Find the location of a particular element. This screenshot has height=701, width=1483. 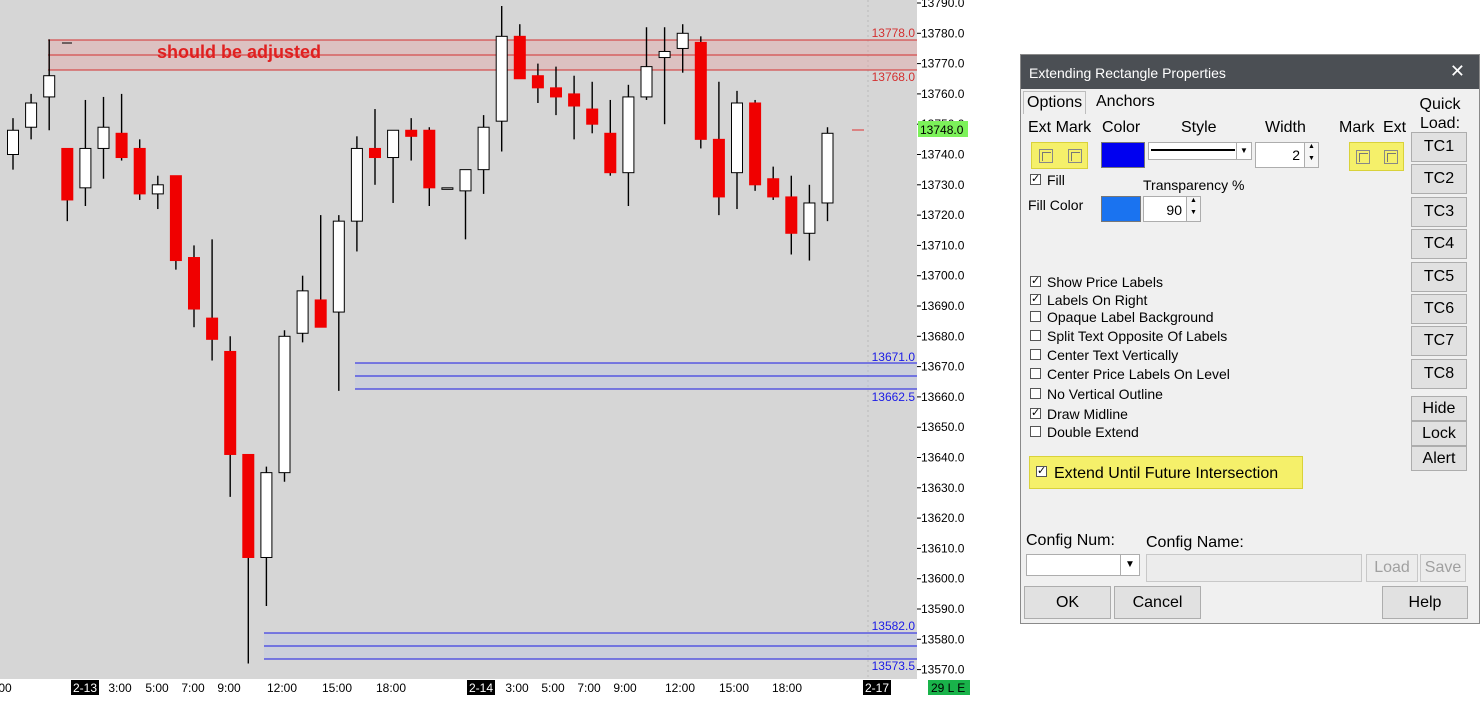

dialog-title: Extending Rectangle Properties is located at coordinates (1127, 73).